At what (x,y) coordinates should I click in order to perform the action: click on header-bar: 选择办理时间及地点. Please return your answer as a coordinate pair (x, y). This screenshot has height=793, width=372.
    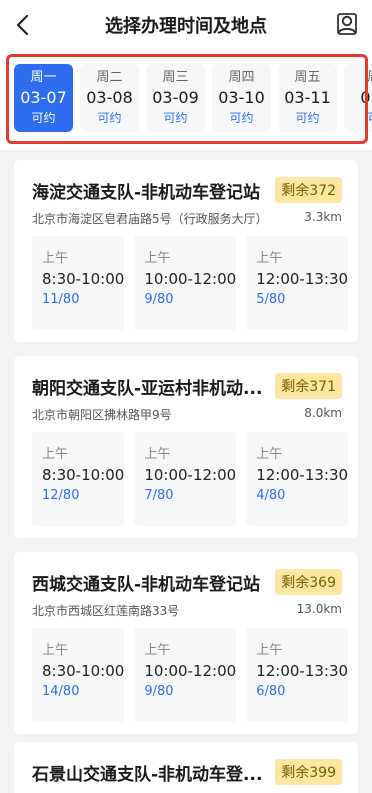
    Looking at the image, I should click on (186, 25).